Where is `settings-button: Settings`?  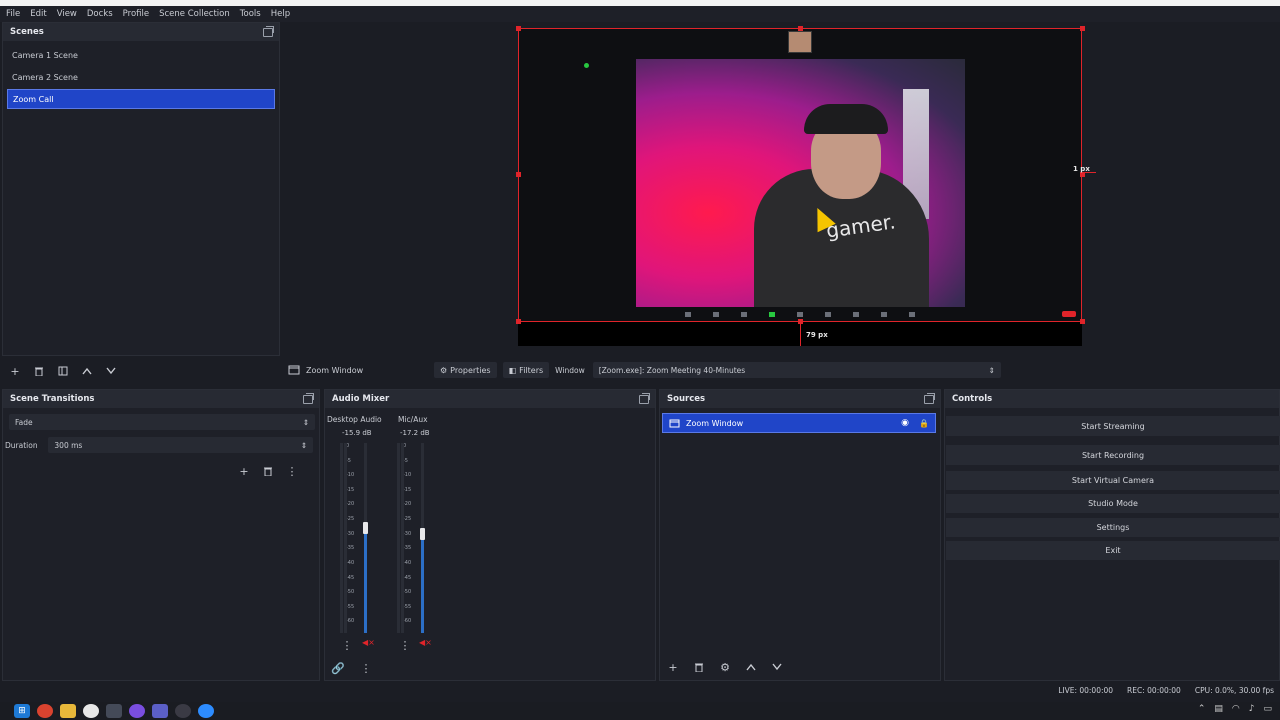 settings-button: Settings is located at coordinates (1113, 527).